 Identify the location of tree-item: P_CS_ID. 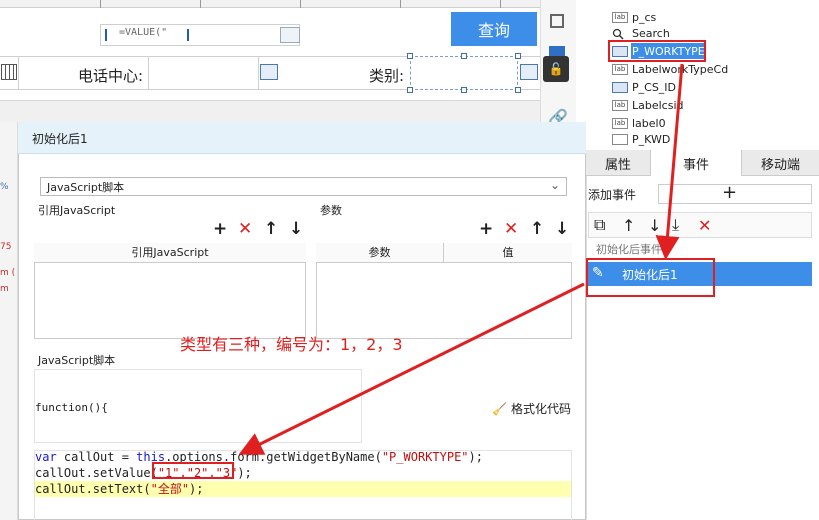
(644, 87).